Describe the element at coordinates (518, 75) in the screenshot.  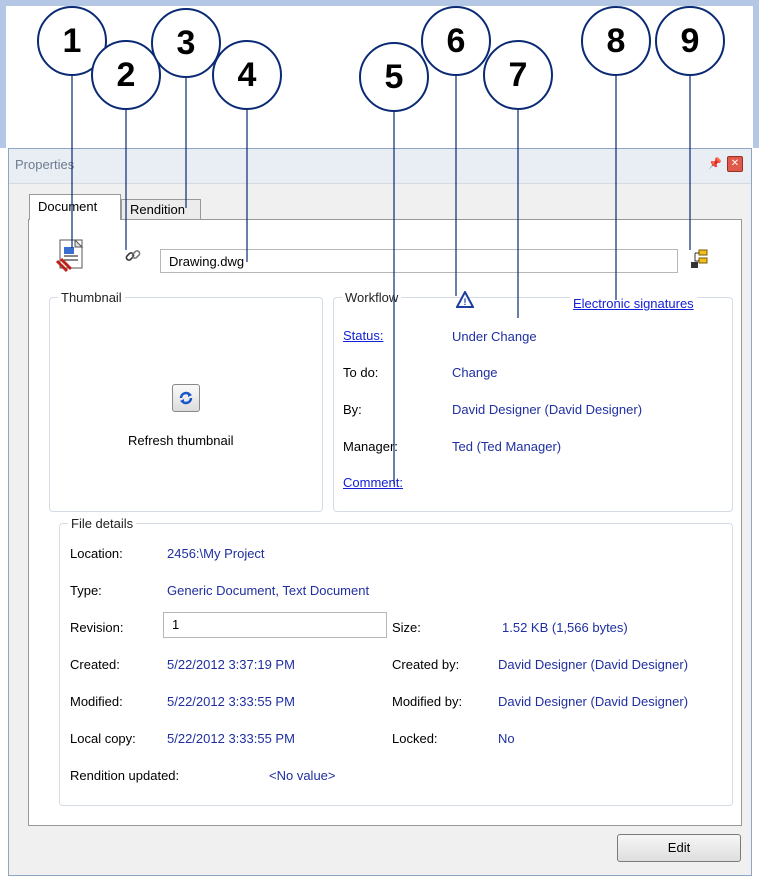
I see `callout-7: 7` at that location.